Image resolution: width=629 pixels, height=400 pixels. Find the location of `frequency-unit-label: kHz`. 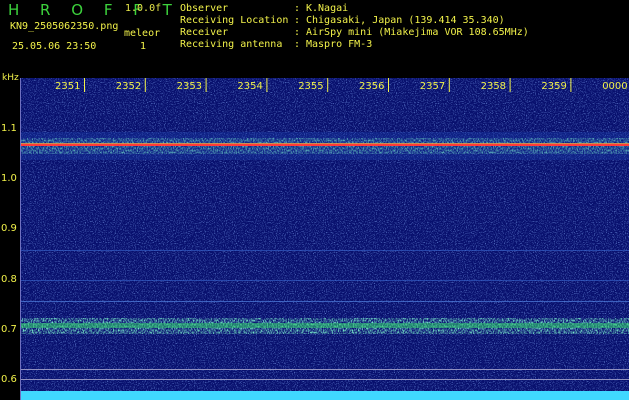

frequency-unit-label: kHz is located at coordinates (10, 78).